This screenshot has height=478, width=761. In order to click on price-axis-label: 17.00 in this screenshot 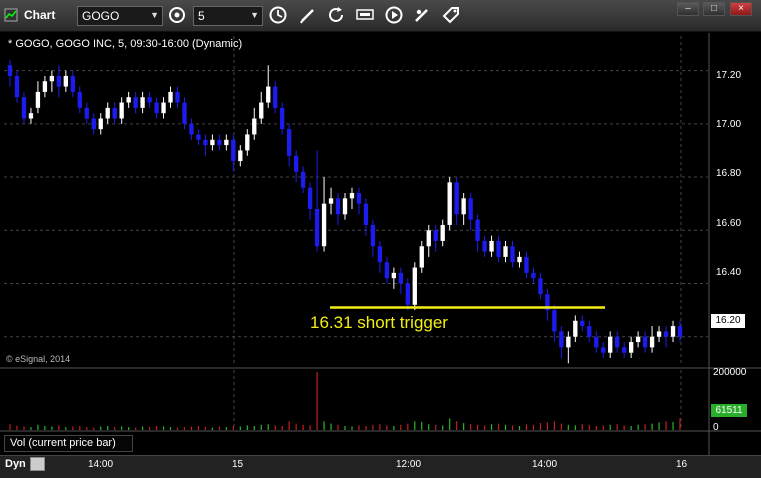, I will do `click(729, 124)`.